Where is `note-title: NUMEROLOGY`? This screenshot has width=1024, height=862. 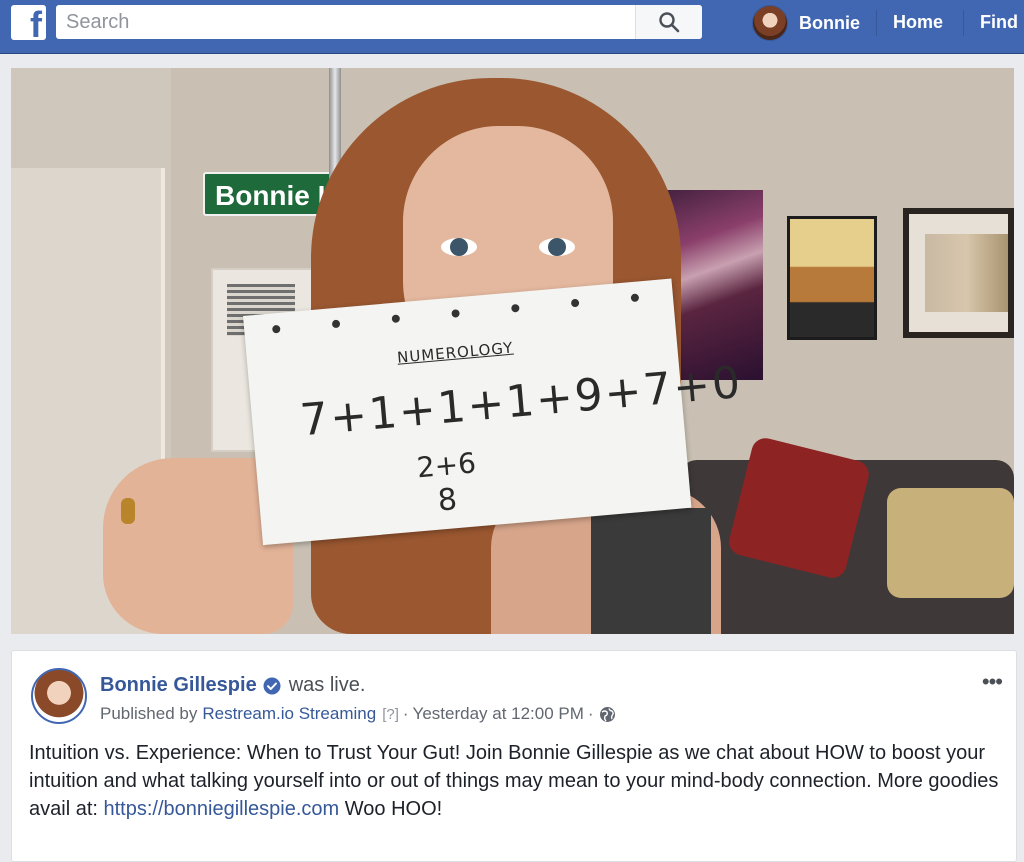
note-title: NUMEROLOGY is located at coordinates (455, 352).